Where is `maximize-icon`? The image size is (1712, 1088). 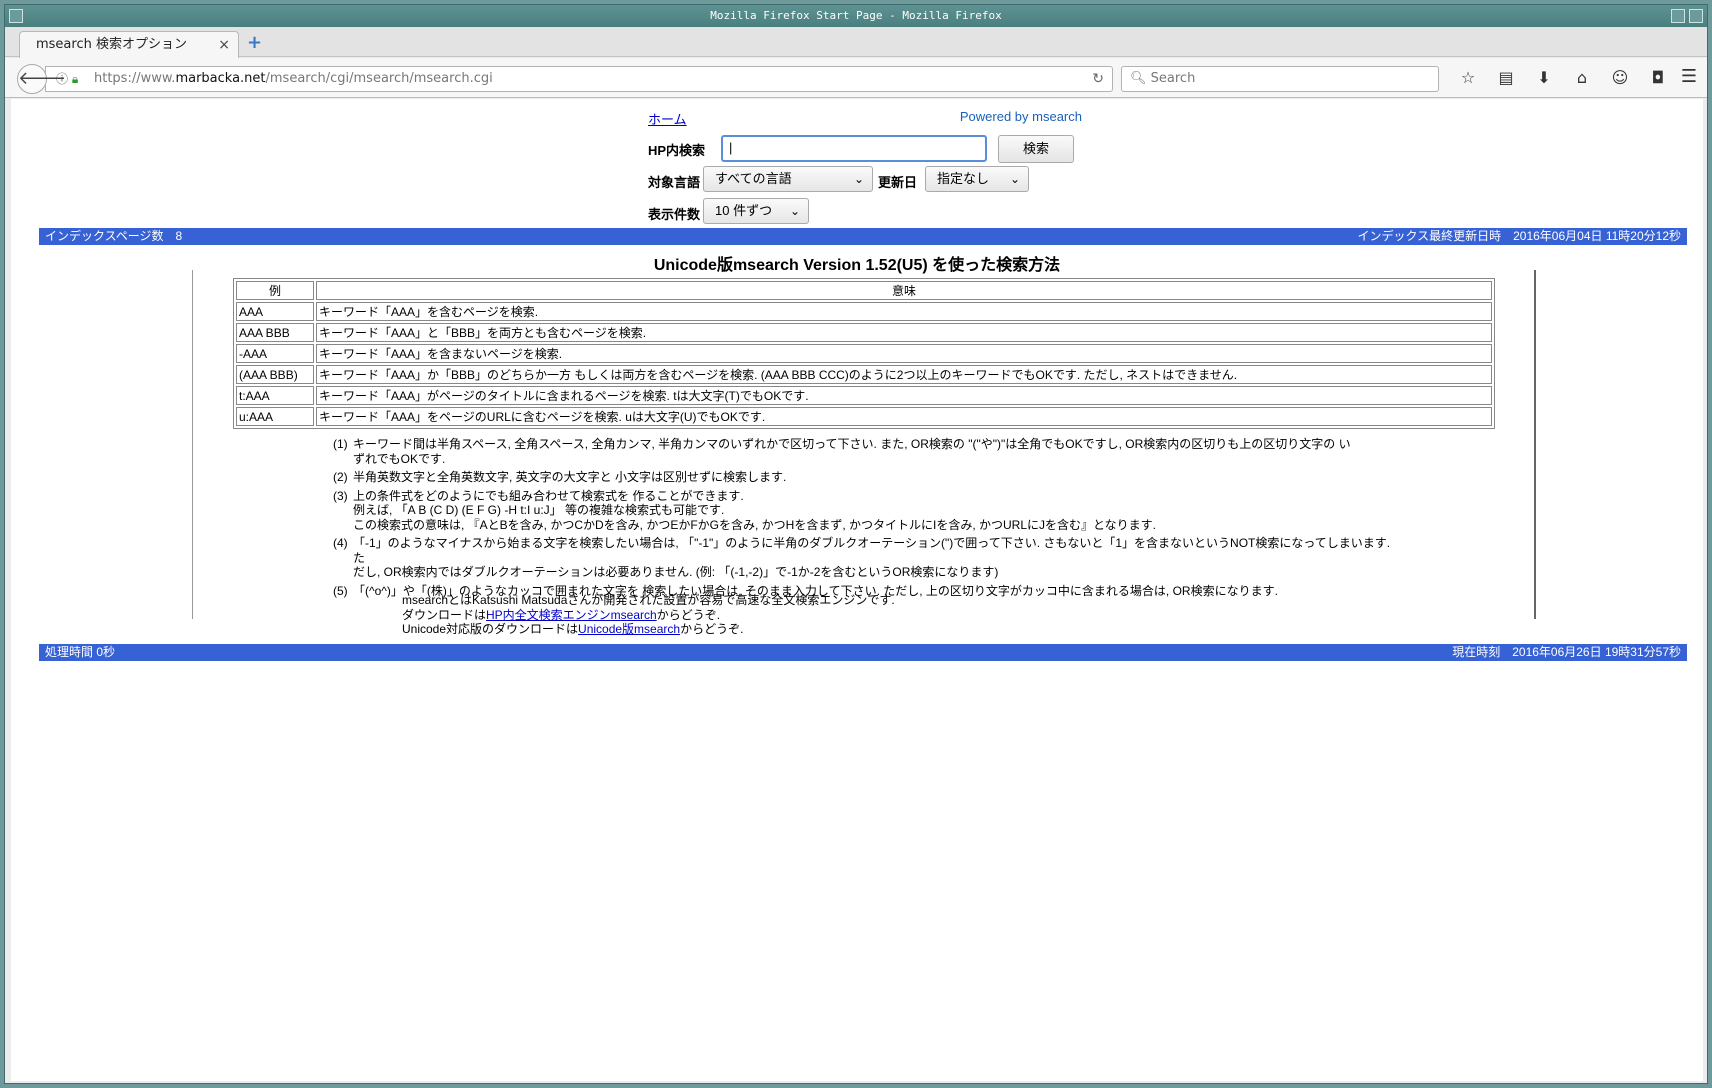 maximize-icon is located at coordinates (1696, 16).